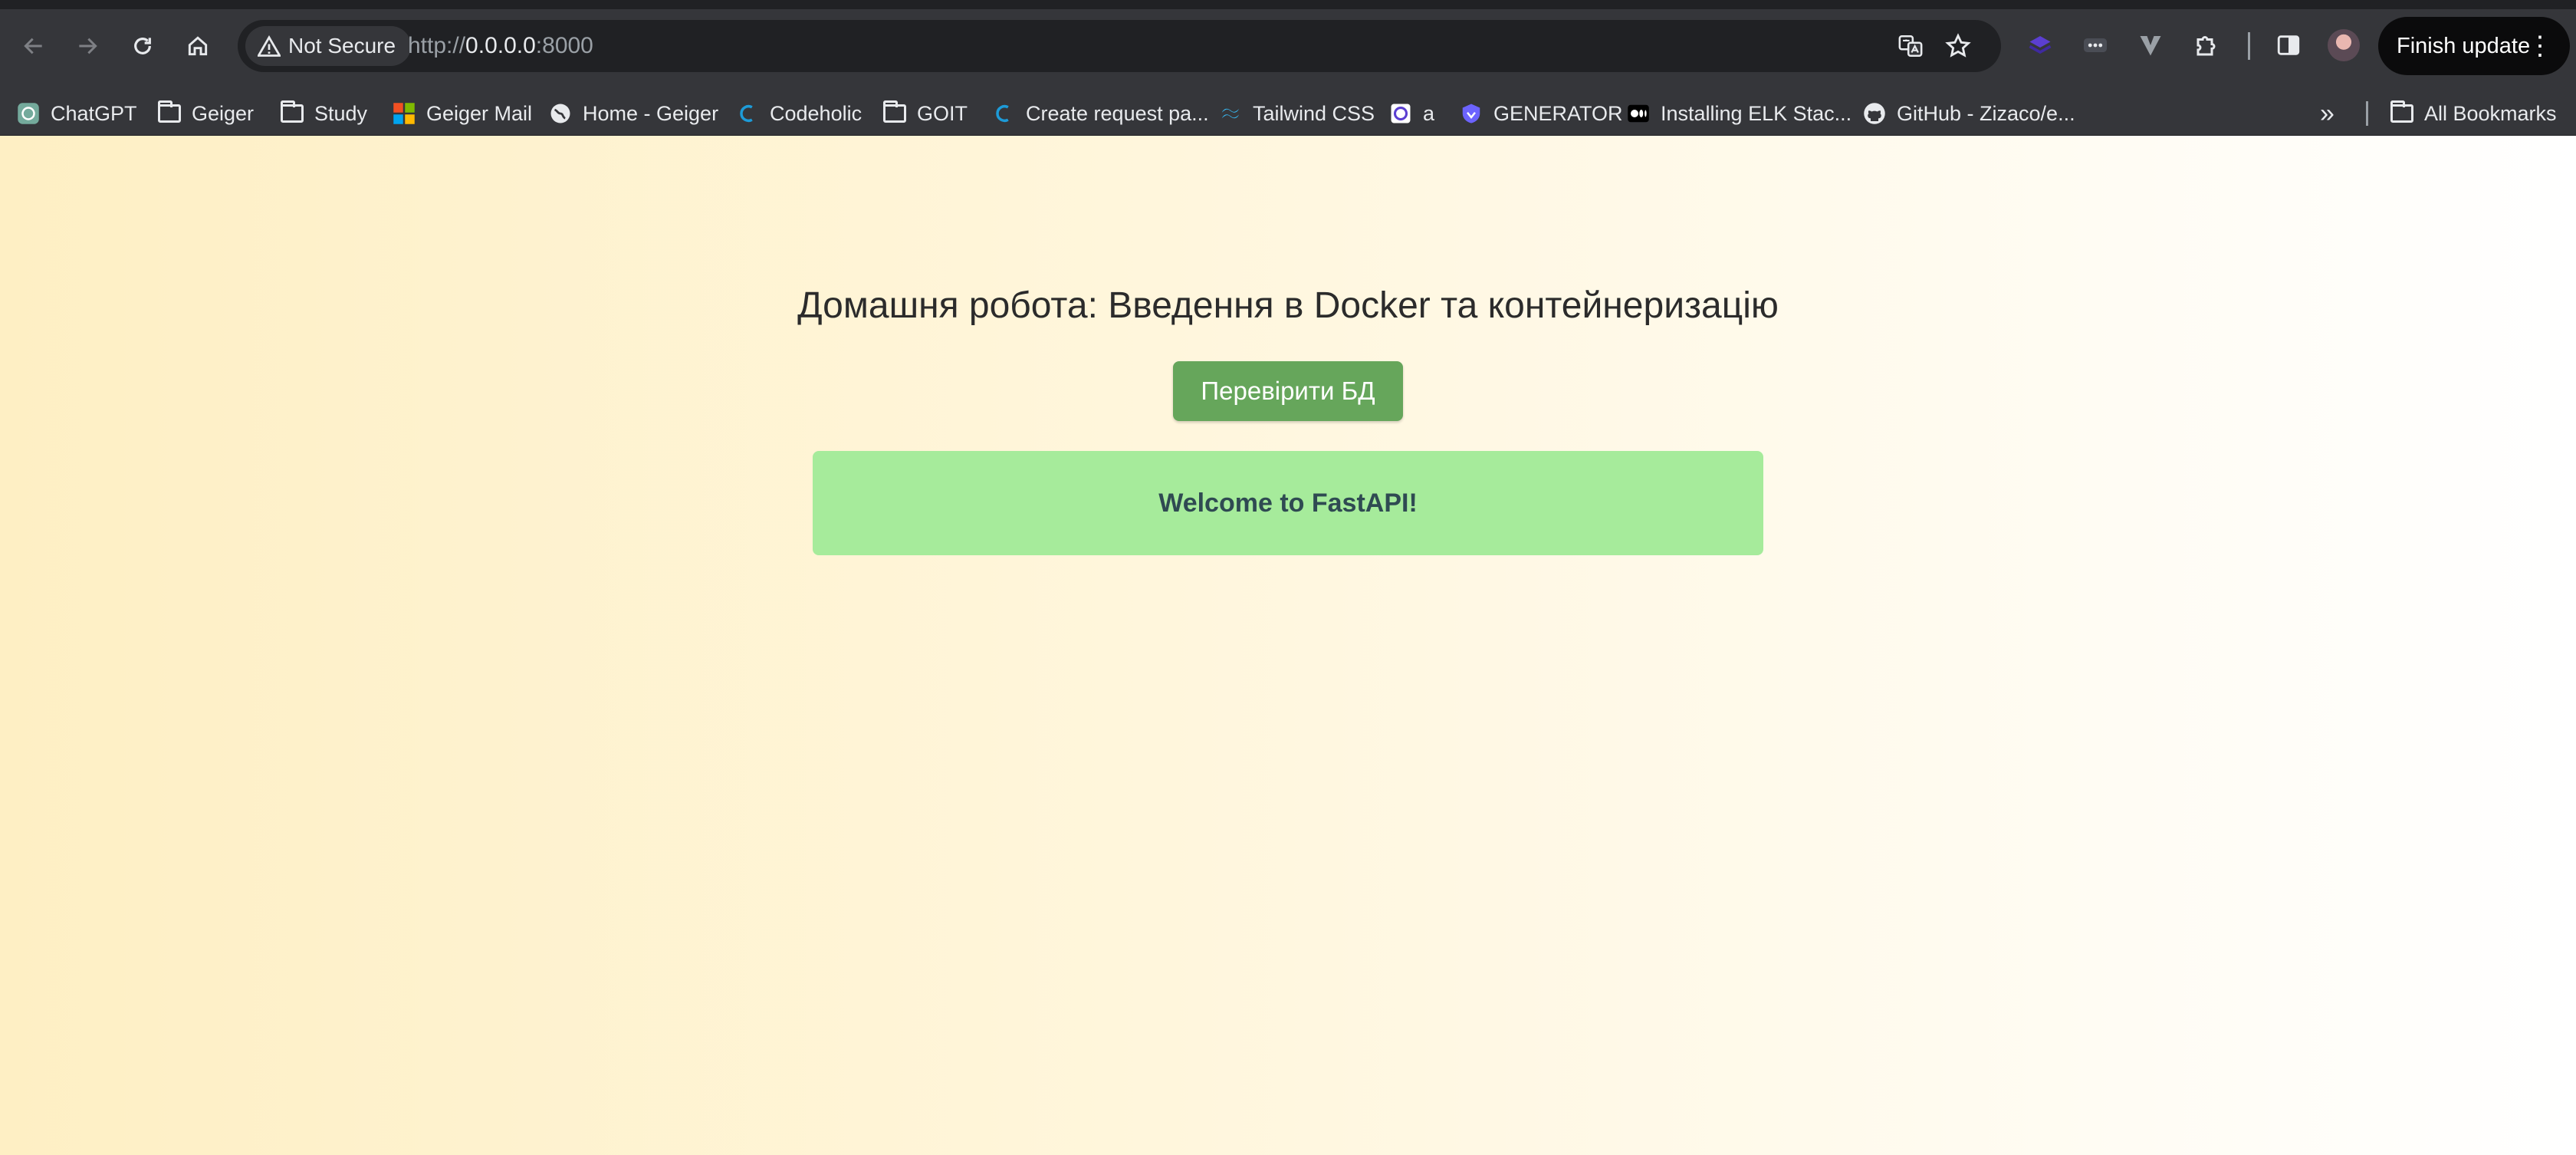 This screenshot has height=1155, width=2576. I want to click on chatgpt-icon, so click(28, 113).